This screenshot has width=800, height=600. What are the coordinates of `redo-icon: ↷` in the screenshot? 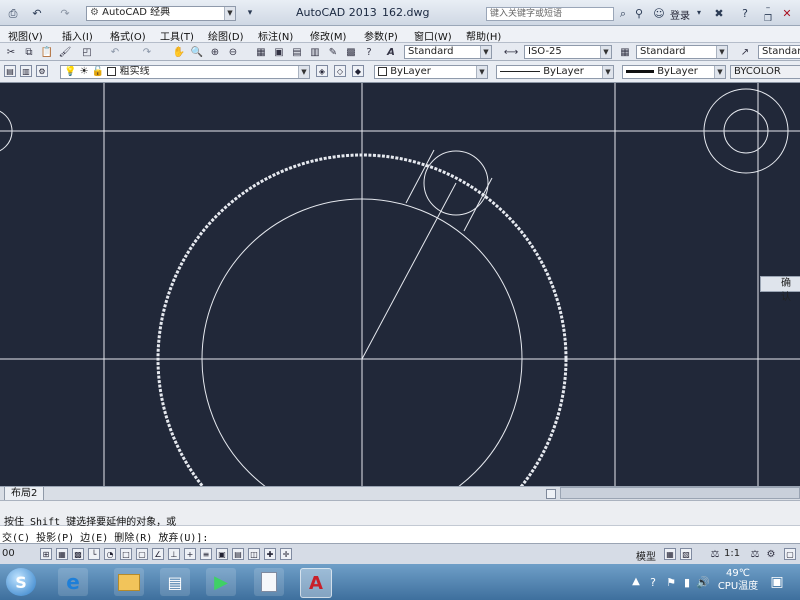 It's located at (65, 13).